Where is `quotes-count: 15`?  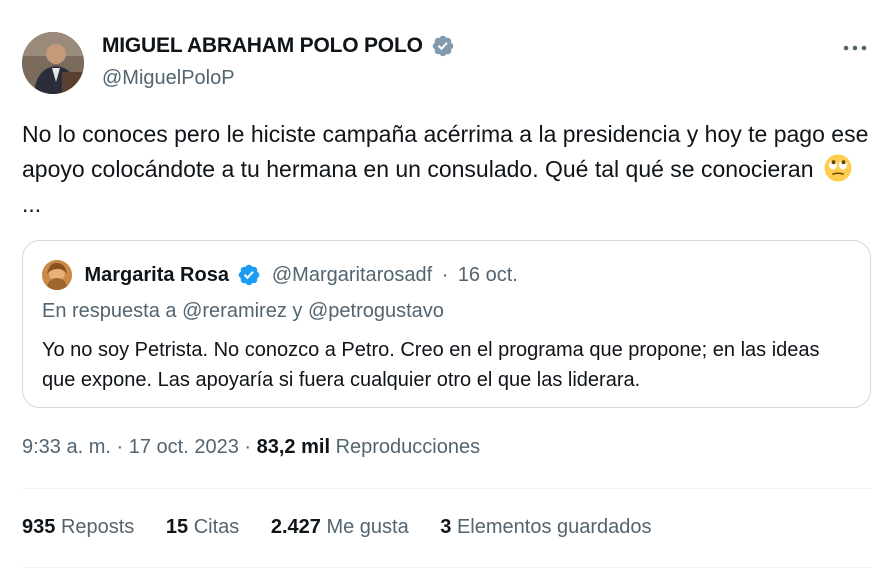 quotes-count: 15 is located at coordinates (177, 527).